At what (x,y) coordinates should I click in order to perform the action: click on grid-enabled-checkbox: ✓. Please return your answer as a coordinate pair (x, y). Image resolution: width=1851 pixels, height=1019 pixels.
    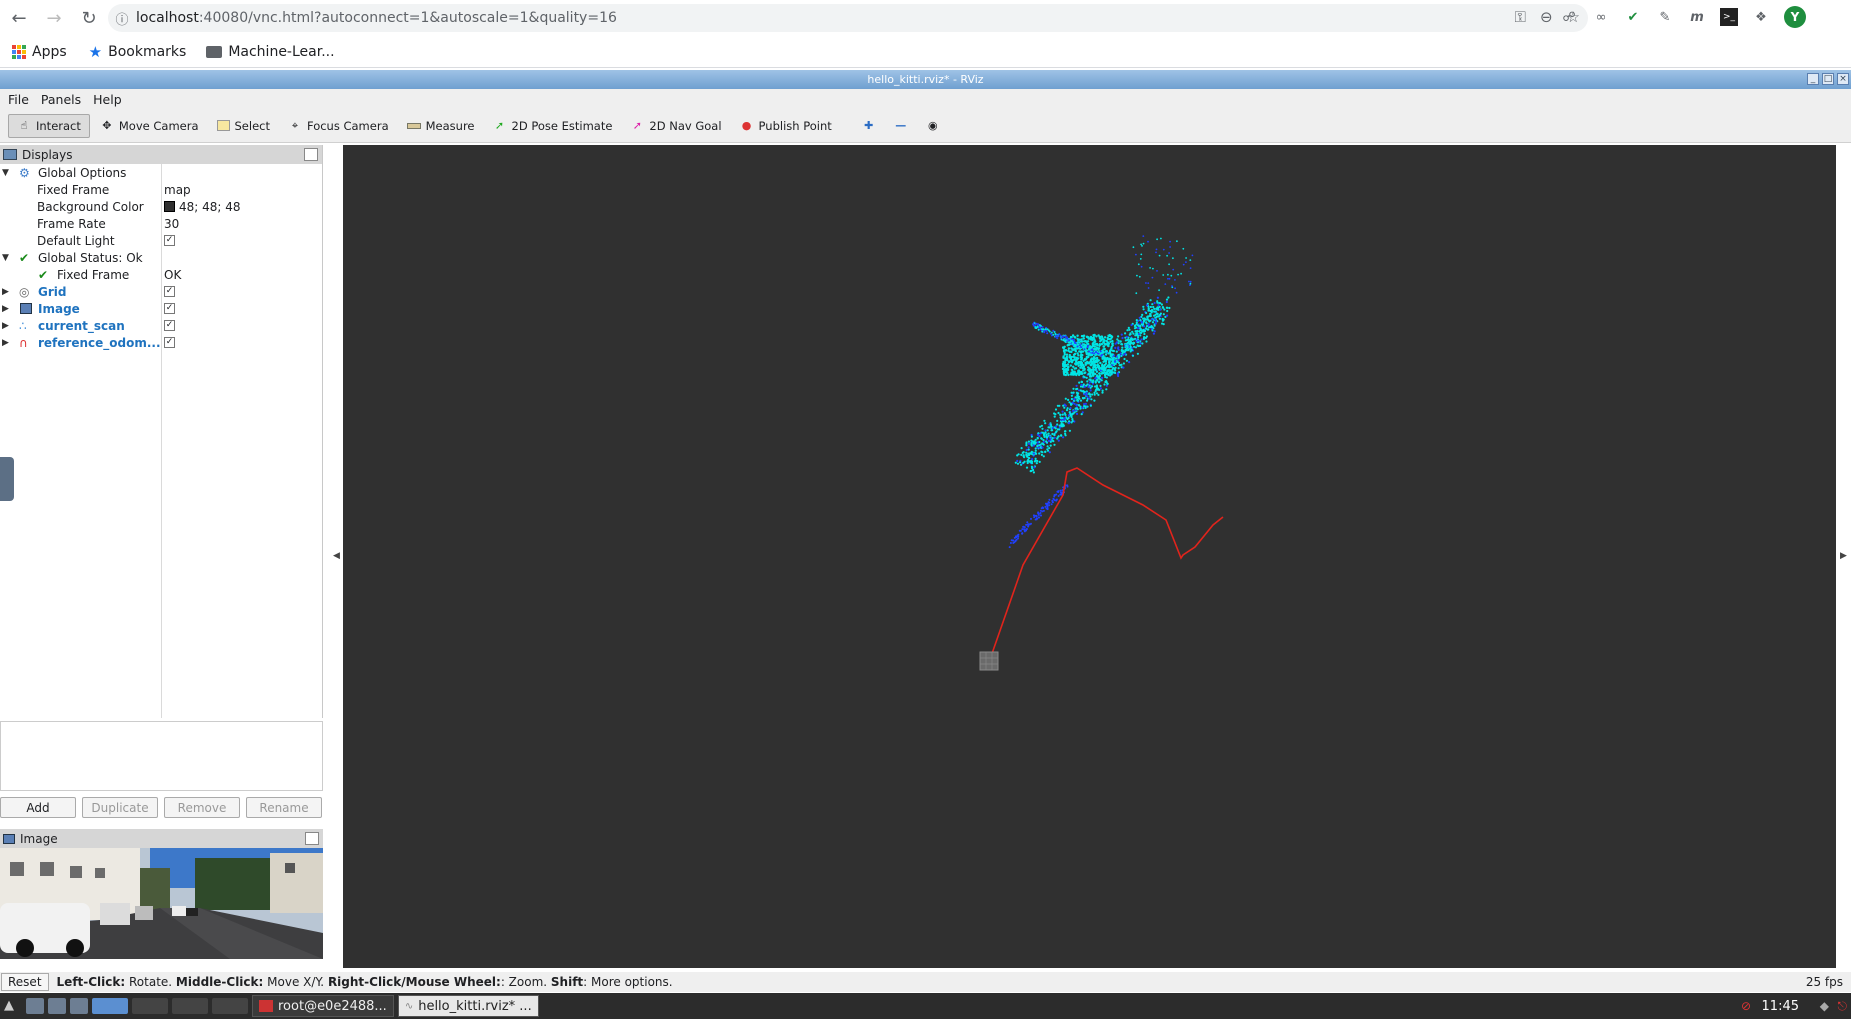
    Looking at the image, I should click on (169, 291).